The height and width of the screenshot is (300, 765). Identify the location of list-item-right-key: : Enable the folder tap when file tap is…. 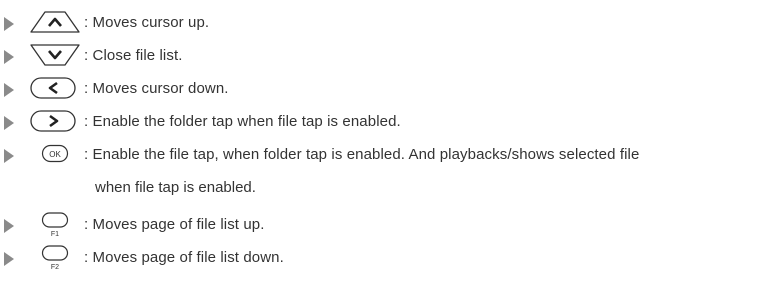
(382, 121).